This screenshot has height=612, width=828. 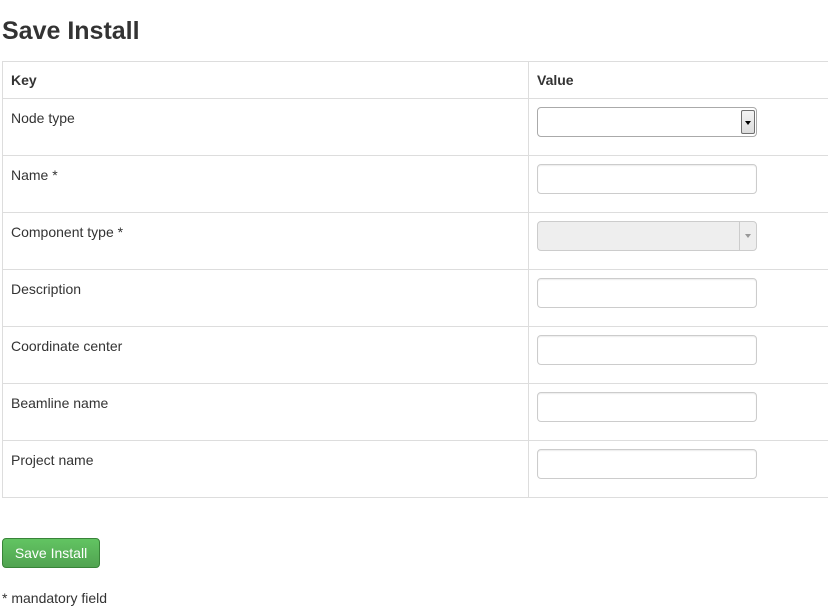 What do you see at coordinates (265, 355) in the screenshot?
I see `coordinate-center-label: Coordinate center` at bounding box center [265, 355].